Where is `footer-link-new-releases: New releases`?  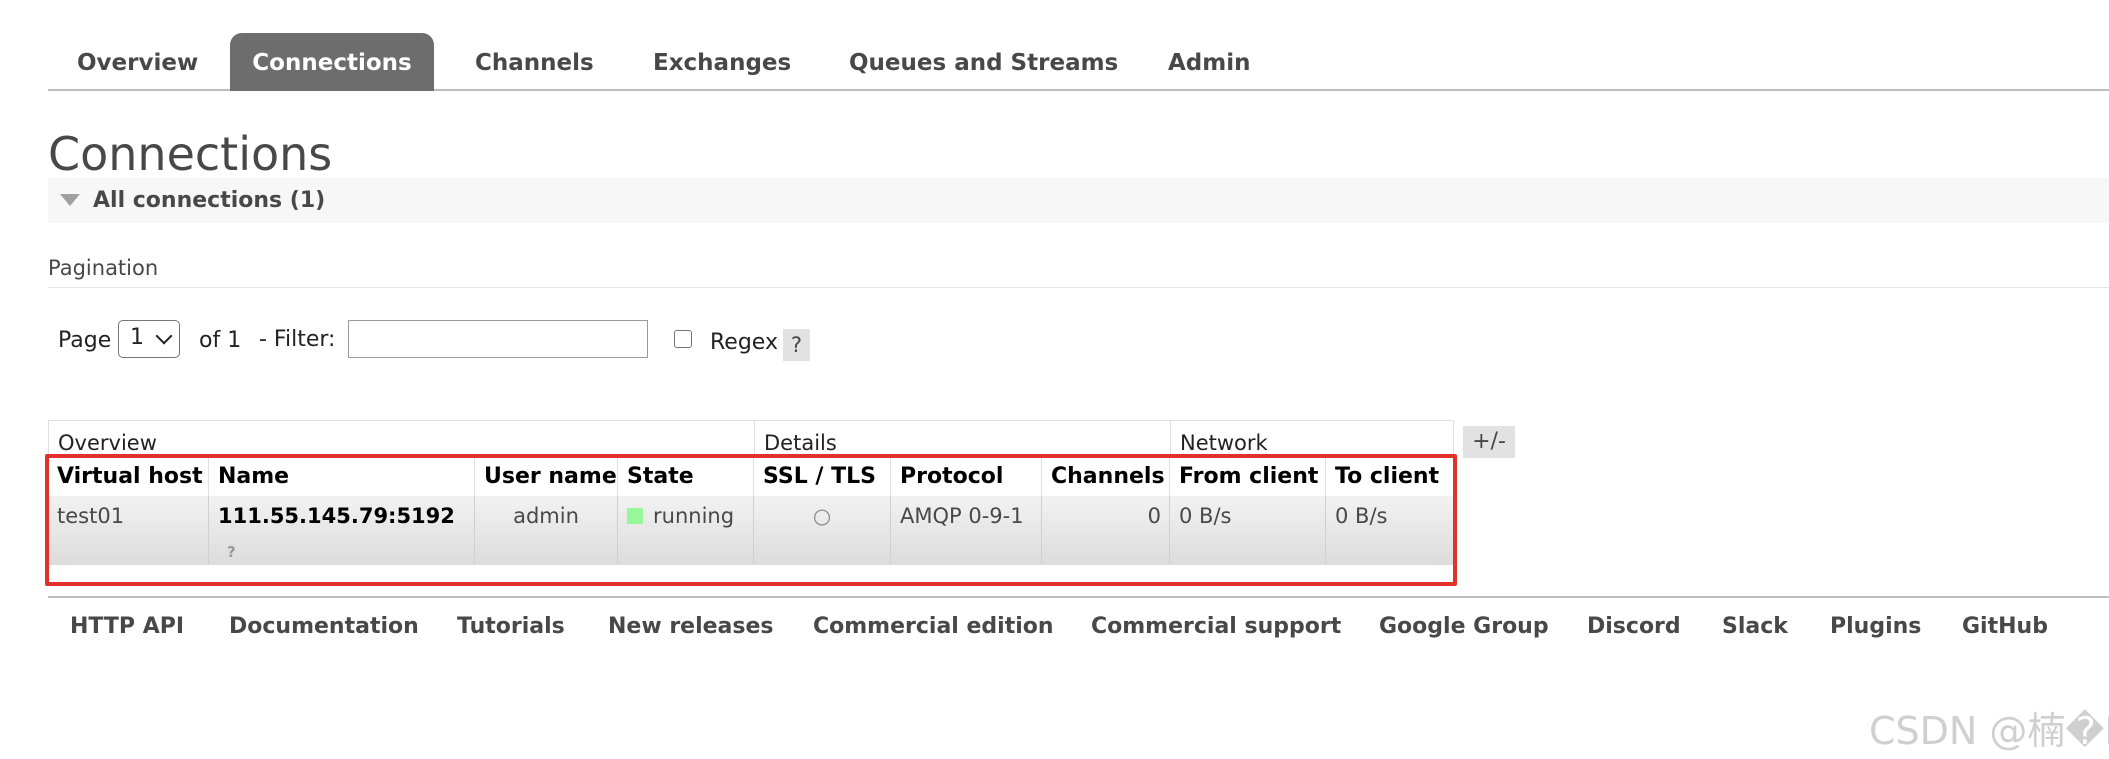
footer-link-new-releases: New releases is located at coordinates (691, 627).